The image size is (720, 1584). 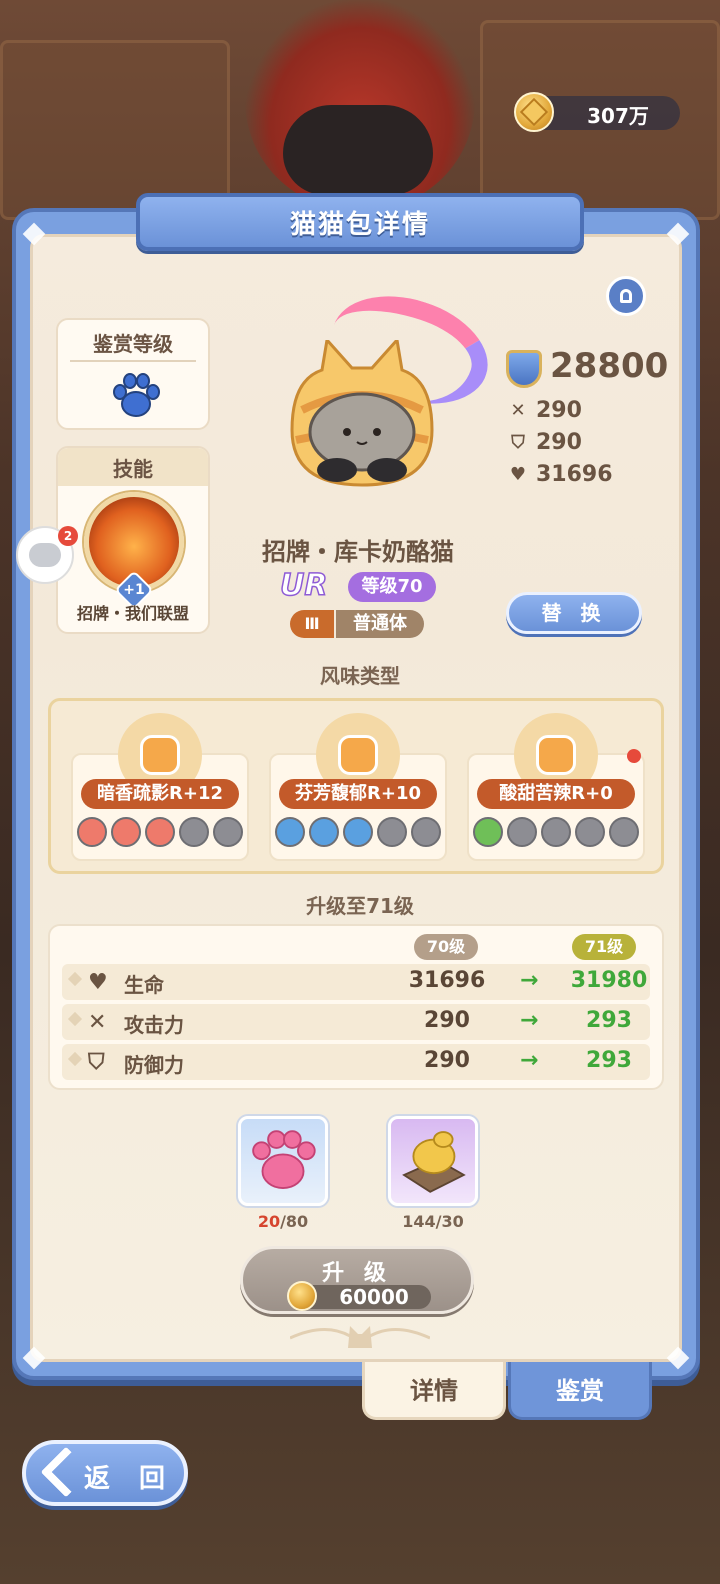 I want to click on lock-icon, so click(x=626, y=296).